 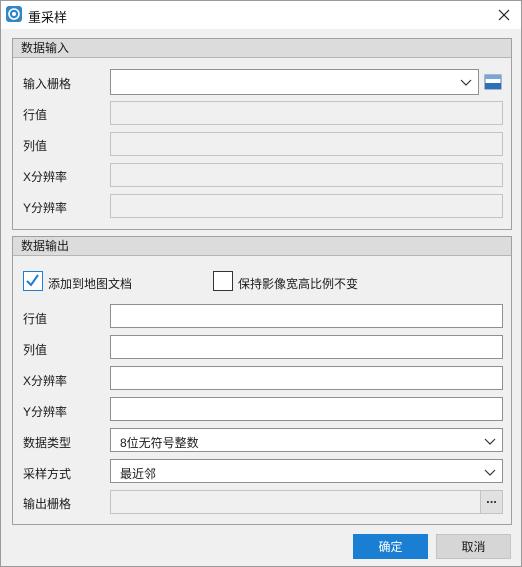 What do you see at coordinates (35, 146) in the screenshot?
I see `input-cols-label: 列值` at bounding box center [35, 146].